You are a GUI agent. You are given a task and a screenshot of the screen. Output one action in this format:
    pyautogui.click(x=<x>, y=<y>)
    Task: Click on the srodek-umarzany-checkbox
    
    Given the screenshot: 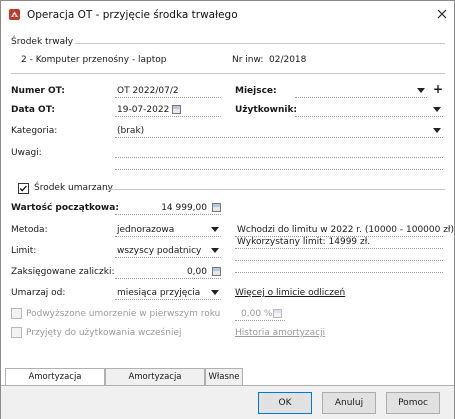 What is the action you would take?
    pyautogui.click(x=23, y=188)
    